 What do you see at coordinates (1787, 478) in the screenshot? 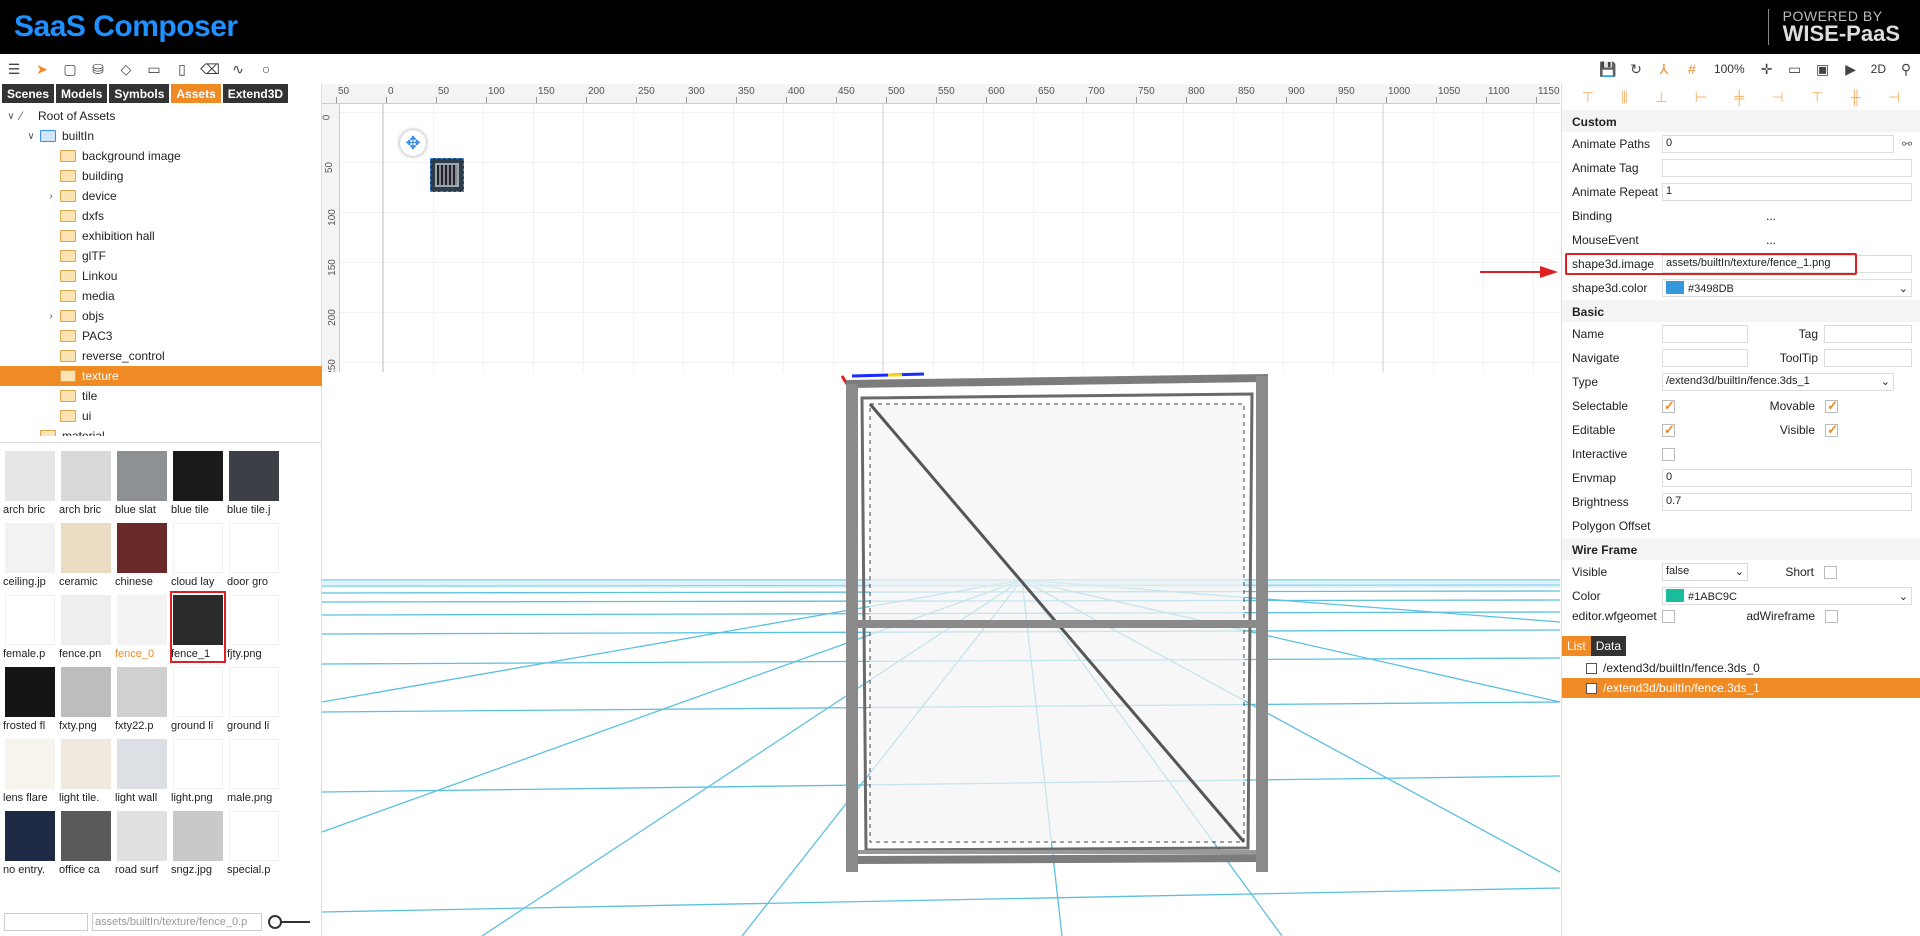
I see `envmap-field: 0` at bounding box center [1787, 478].